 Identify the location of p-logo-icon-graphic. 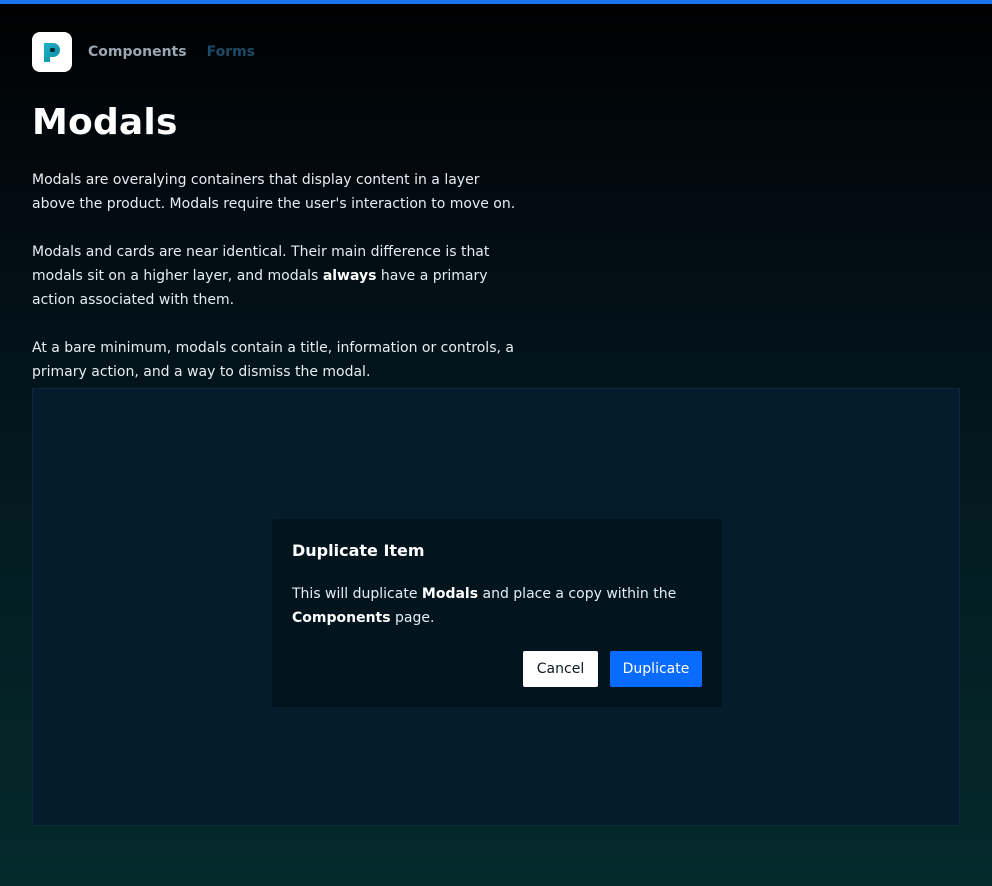
(52, 52).